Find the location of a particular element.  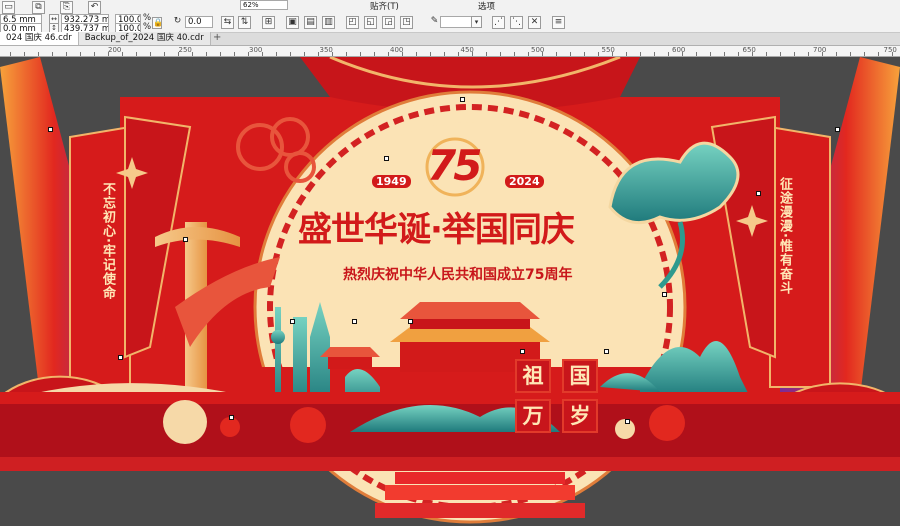

wrap-text-icon: ≡ is located at coordinates (558, 22).